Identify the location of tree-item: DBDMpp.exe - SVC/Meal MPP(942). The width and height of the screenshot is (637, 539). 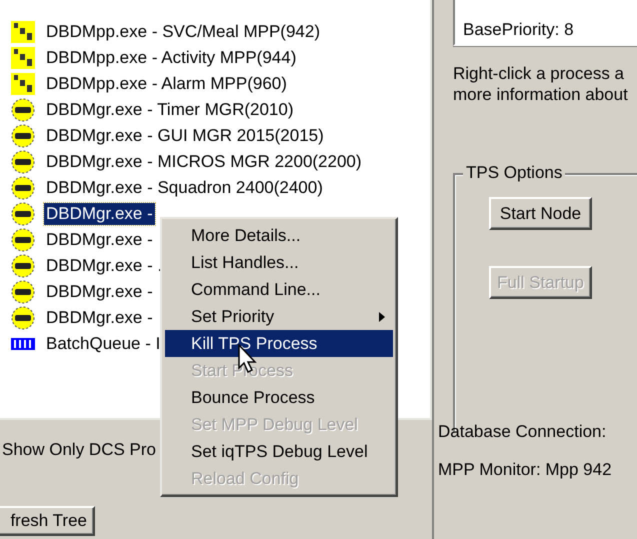
(183, 32).